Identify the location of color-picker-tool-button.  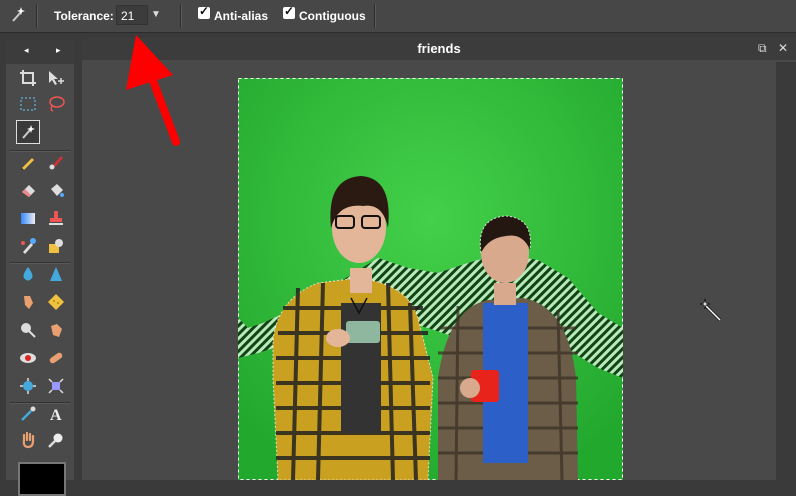
(28, 414).